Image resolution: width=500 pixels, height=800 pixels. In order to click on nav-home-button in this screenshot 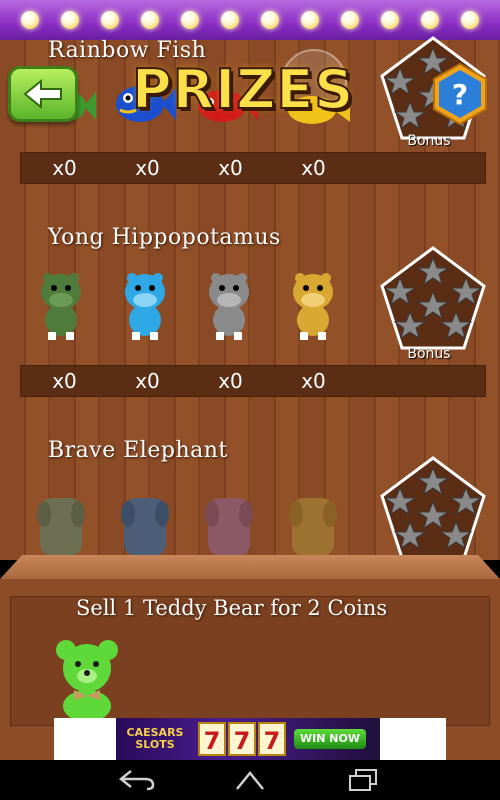, I will do `click(250, 780)`.